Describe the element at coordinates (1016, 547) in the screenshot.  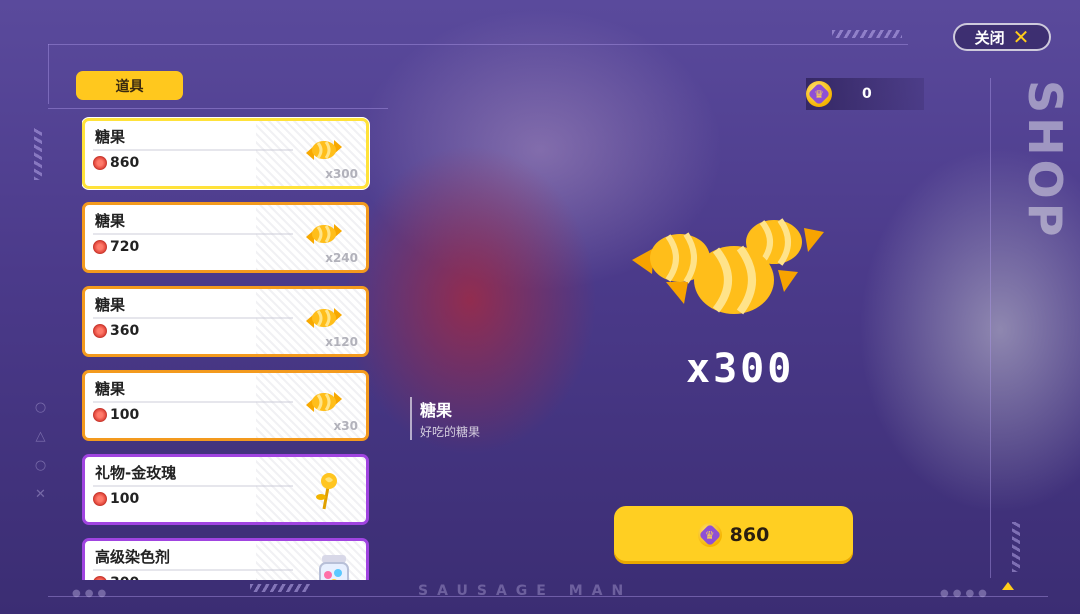
I see `frame-hatch-right` at that location.